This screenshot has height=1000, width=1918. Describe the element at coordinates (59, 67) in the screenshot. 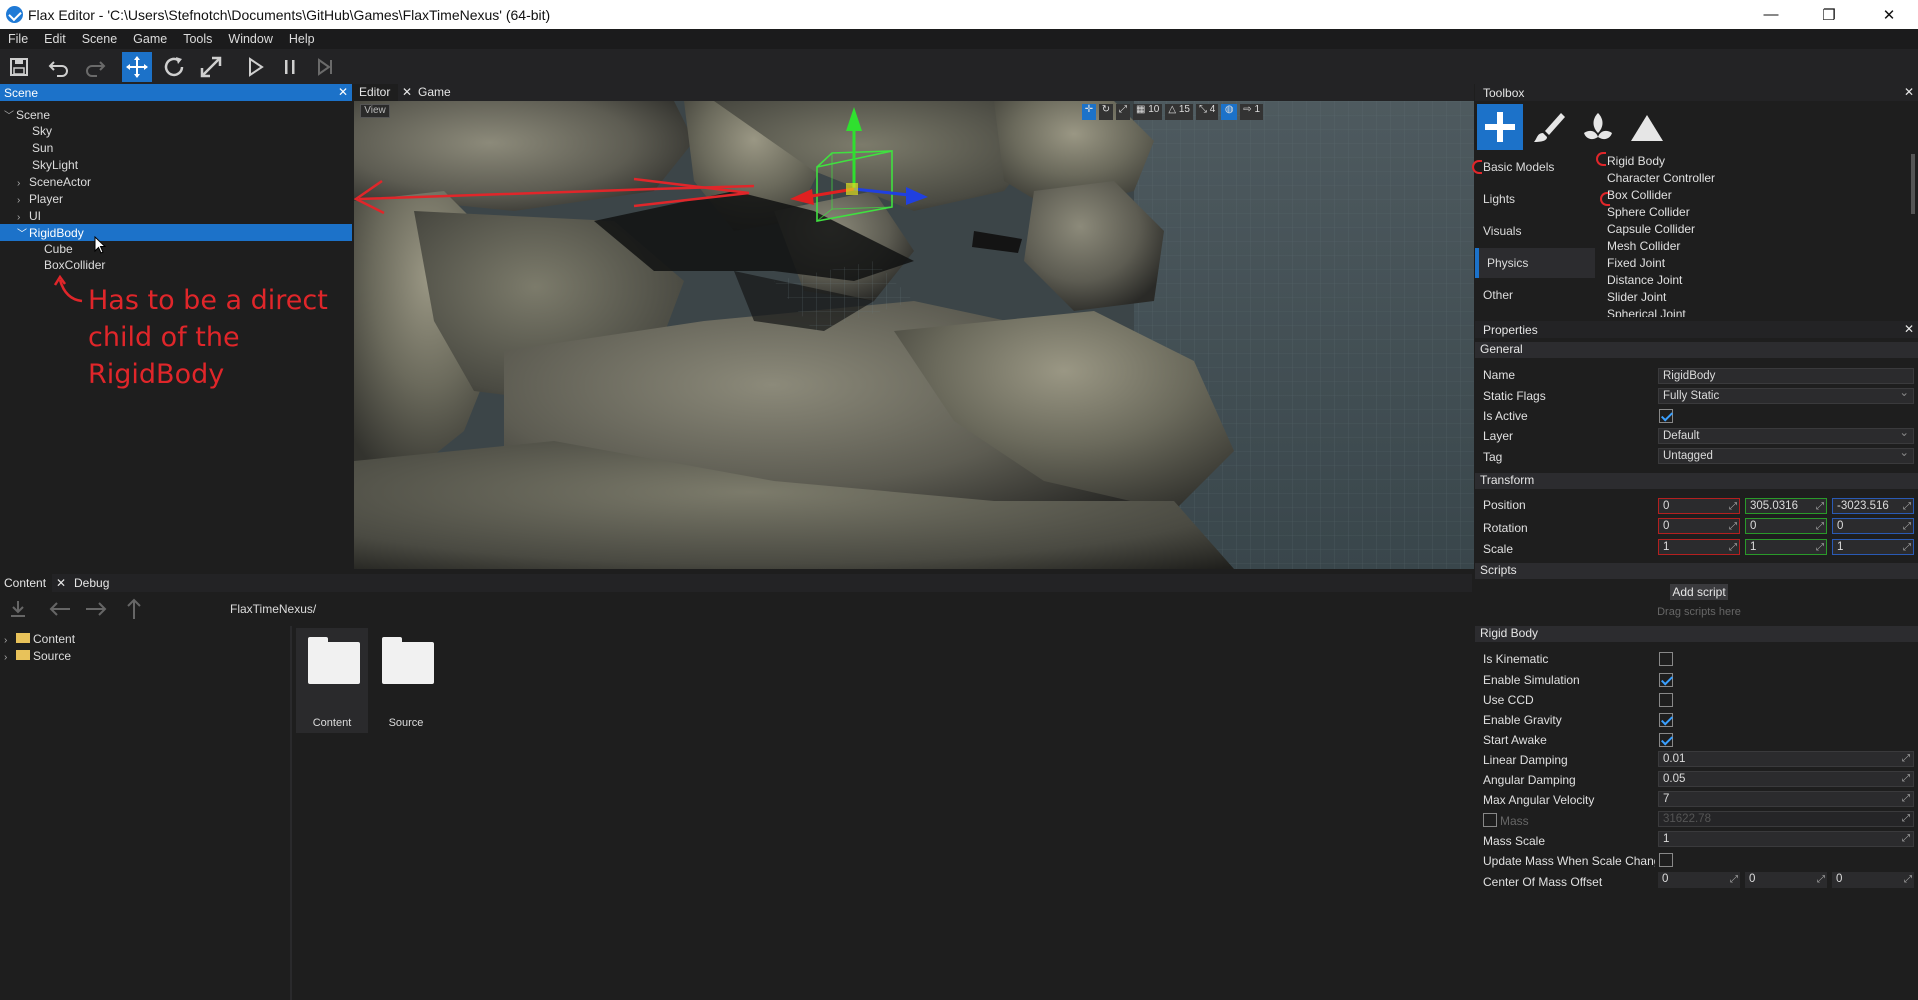

I see `undo-icon` at that location.